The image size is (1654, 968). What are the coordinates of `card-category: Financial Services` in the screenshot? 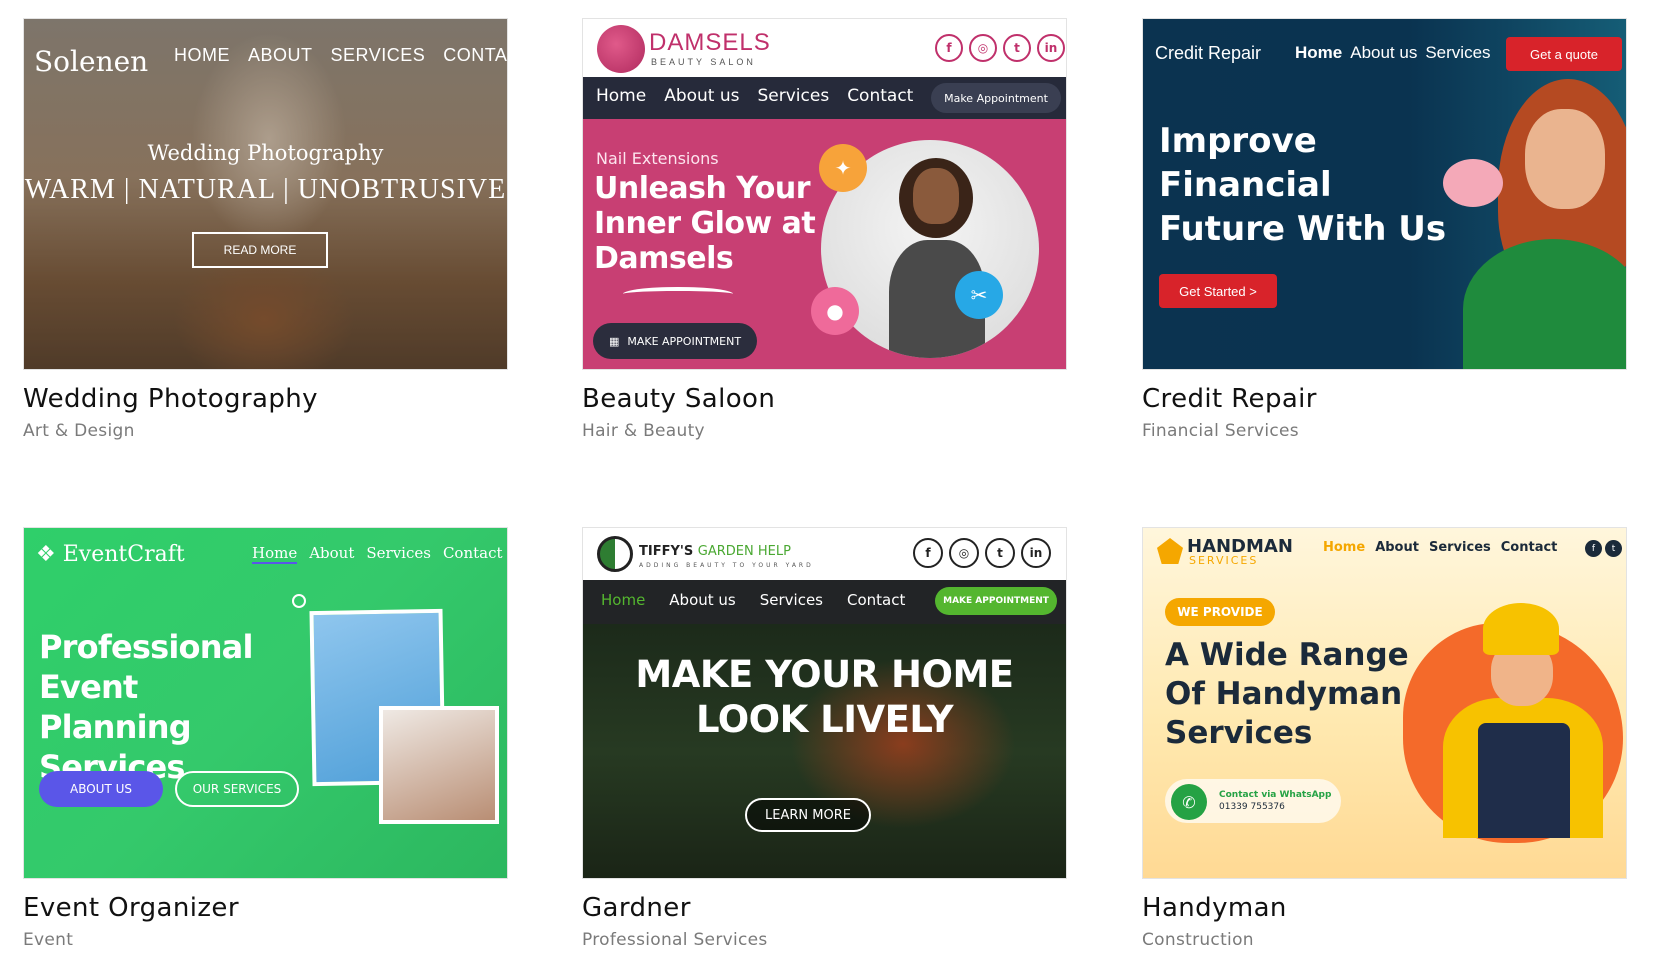 It's located at (1220, 431).